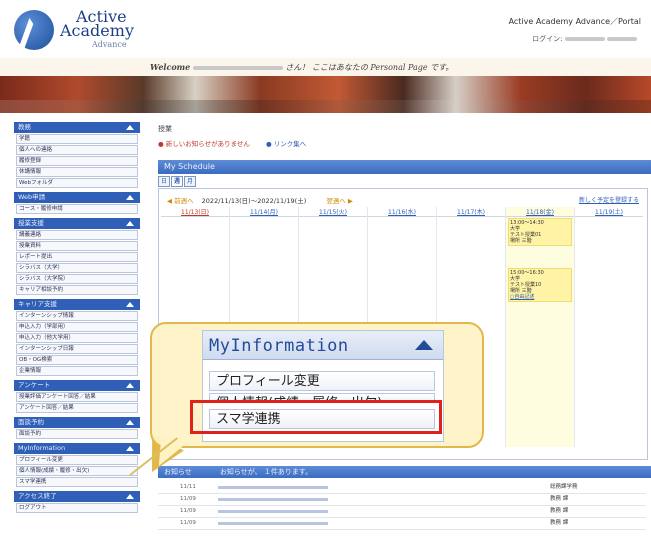  Describe the element at coordinates (77, 338) in the screenshot. I see `sidebar-item: 申込入力（他大学用）` at that location.